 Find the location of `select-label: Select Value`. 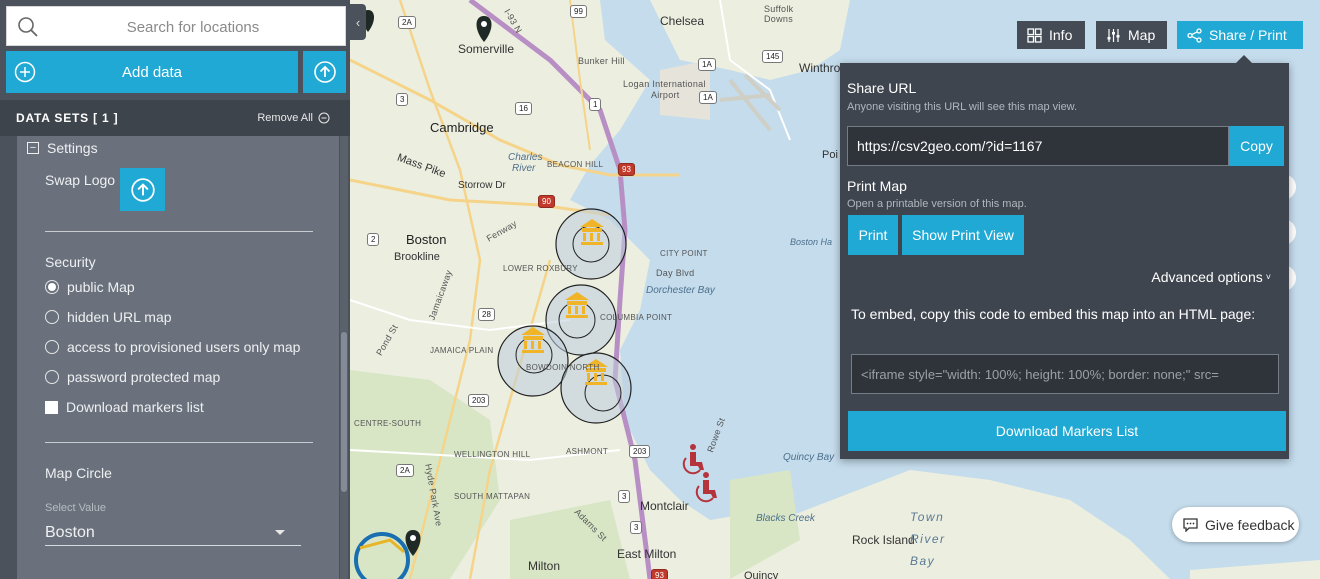

select-label: Select Value is located at coordinates (75, 508).